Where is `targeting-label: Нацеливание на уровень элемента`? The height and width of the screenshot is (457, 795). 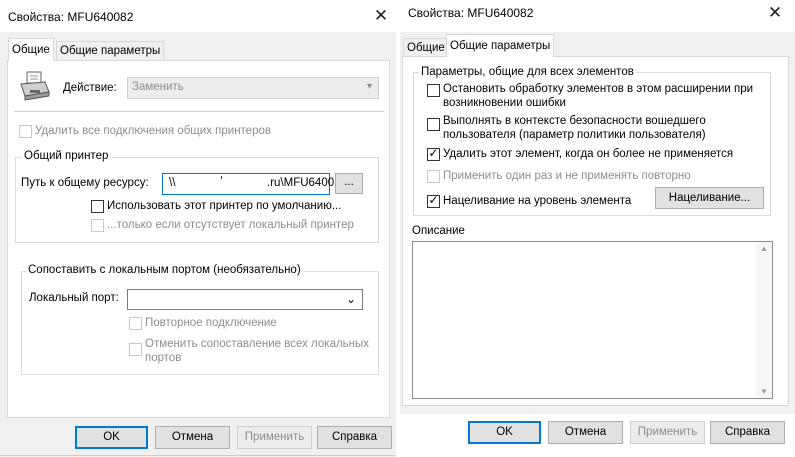
targeting-label: Нацеливание на уровень элемента is located at coordinates (537, 201).